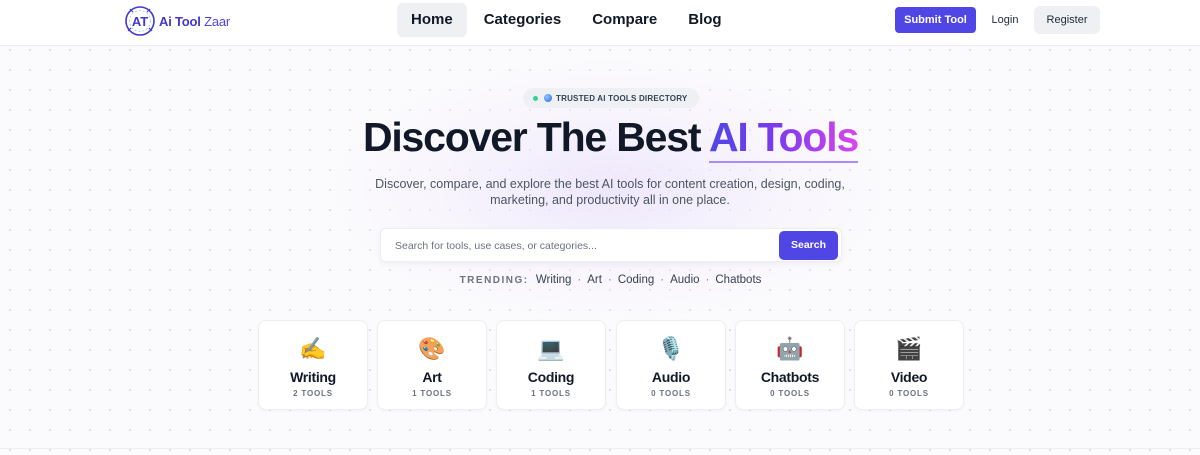 Image resolution: width=1200 pixels, height=455 pixels. What do you see at coordinates (783, 138) in the screenshot?
I see `hero-title-accent: AI Tools` at bounding box center [783, 138].